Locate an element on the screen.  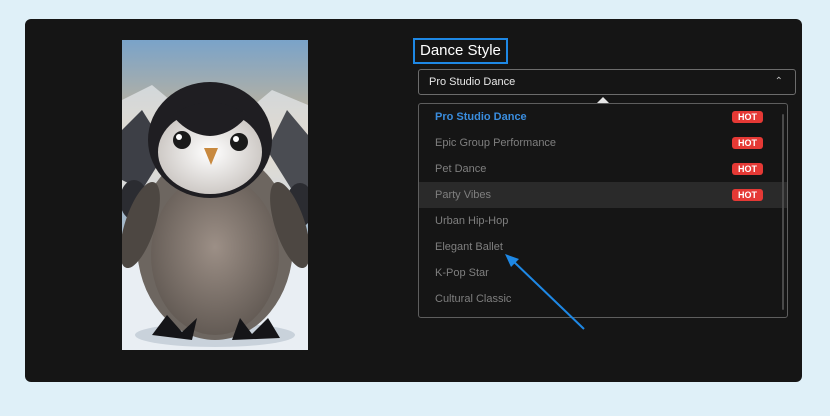
option-label: Pro Studio Dance is located at coordinates (481, 117).